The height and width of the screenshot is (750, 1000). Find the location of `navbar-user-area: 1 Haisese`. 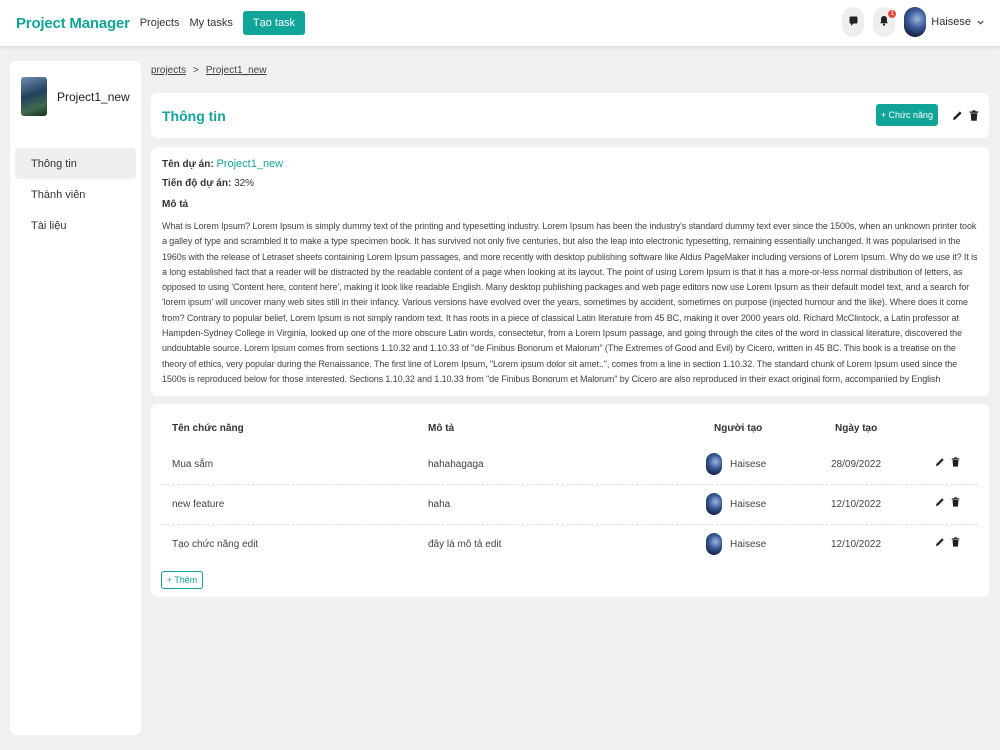

navbar-user-area: 1 Haisese is located at coordinates (913, 22).